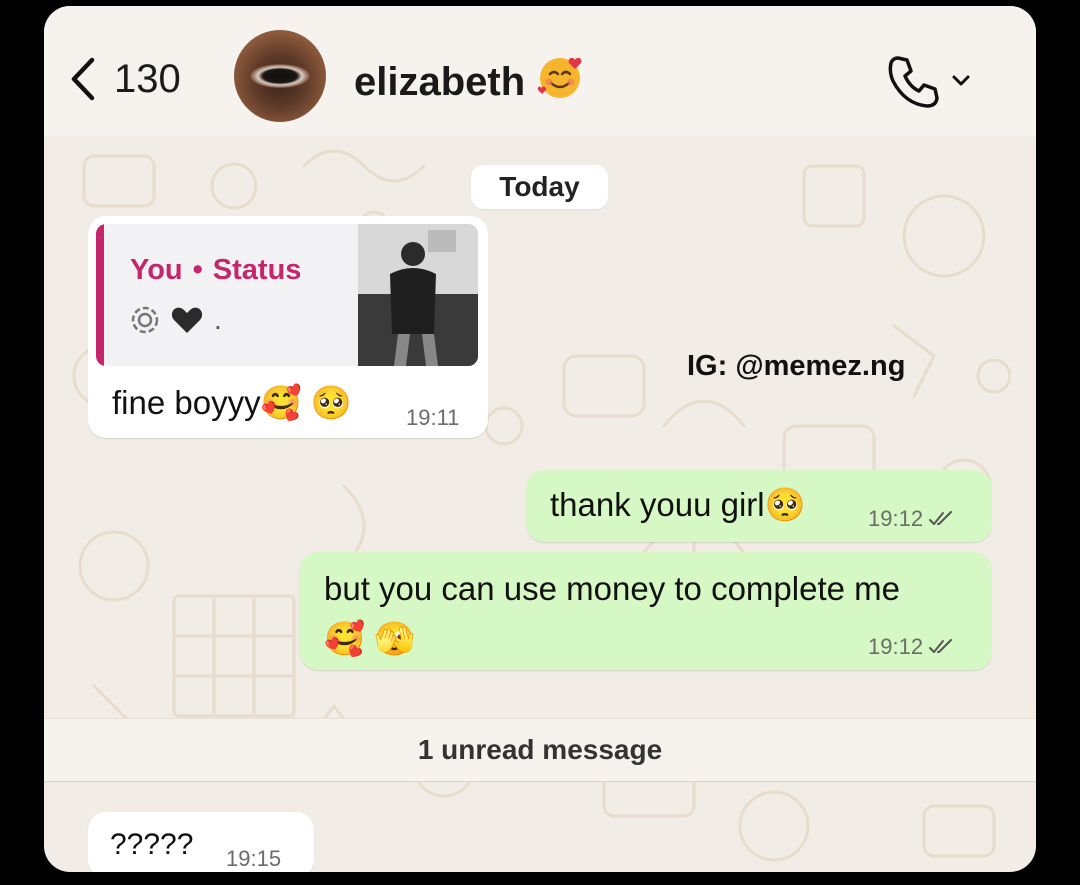 The width and height of the screenshot is (1080, 885). I want to click on message-time: 19:15, so click(254, 858).